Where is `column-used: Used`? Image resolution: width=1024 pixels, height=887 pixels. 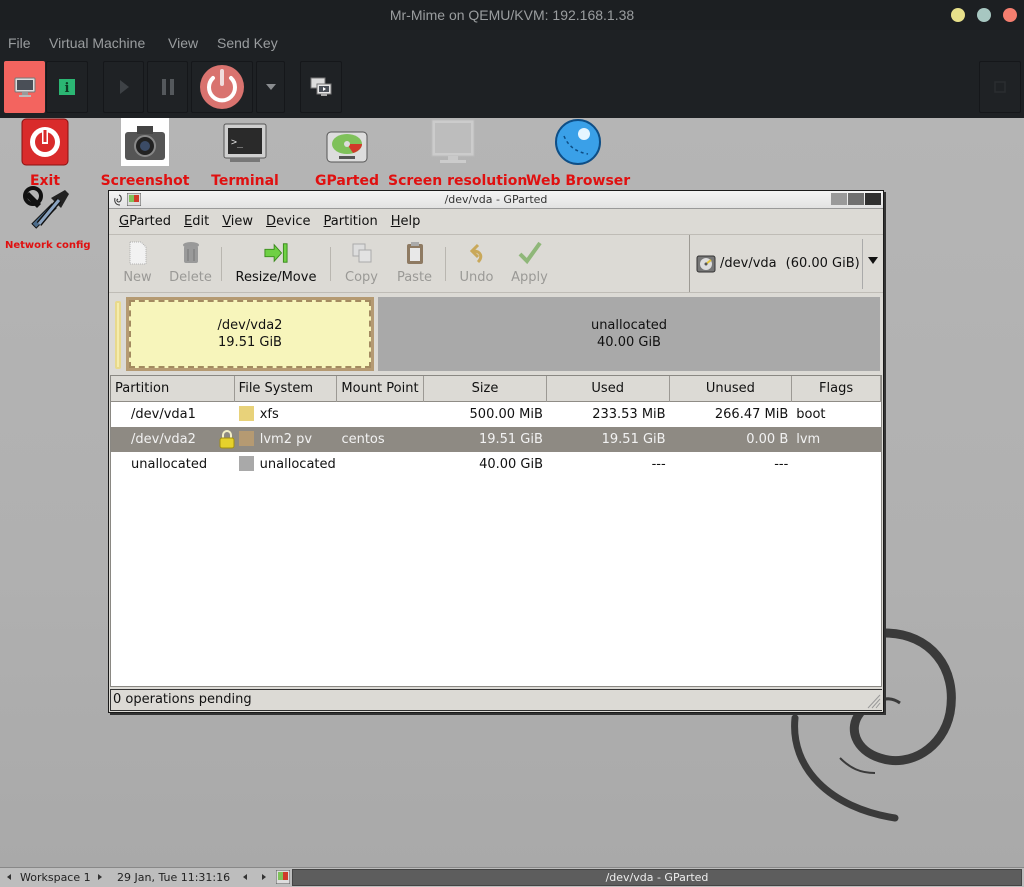 column-used: Used is located at coordinates (608, 389).